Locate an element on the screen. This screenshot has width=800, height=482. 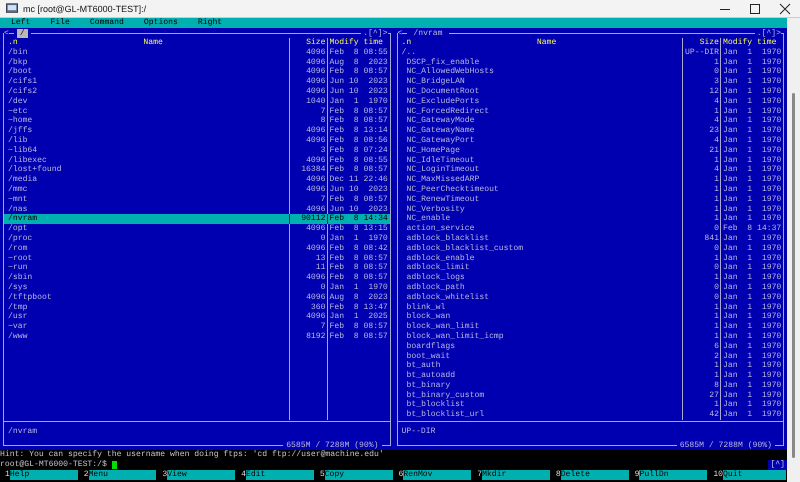
file-row: NC_PeerChecktimeout 1 Jan 1 1970 is located at coordinates (590, 189).